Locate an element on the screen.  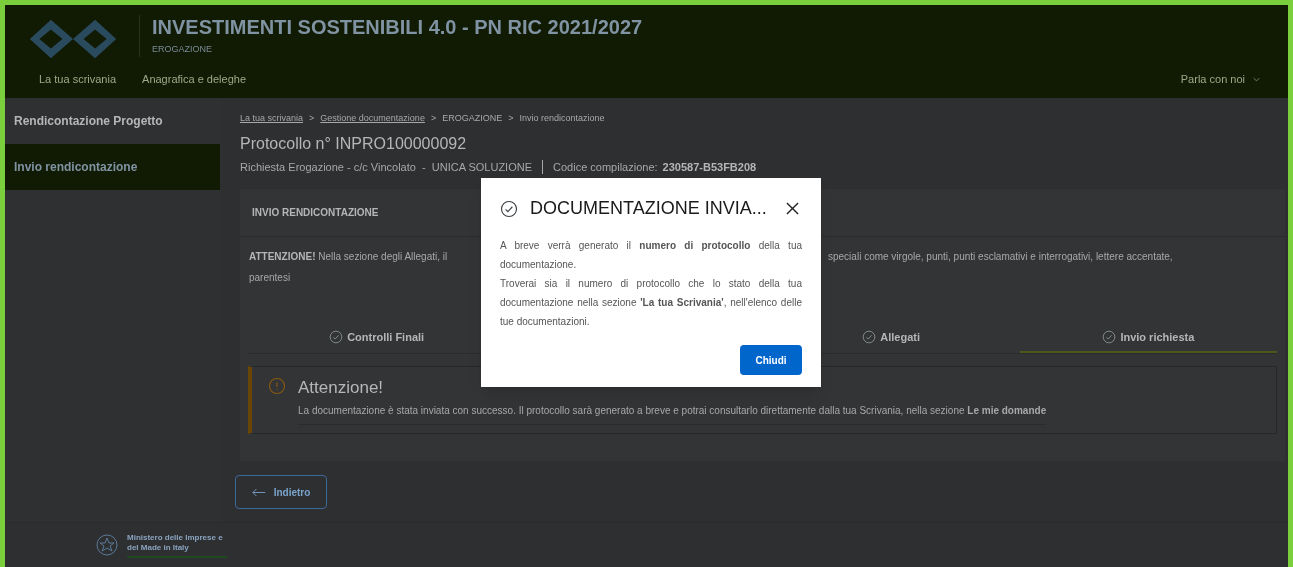
back-button: Indietro is located at coordinates (281, 492).